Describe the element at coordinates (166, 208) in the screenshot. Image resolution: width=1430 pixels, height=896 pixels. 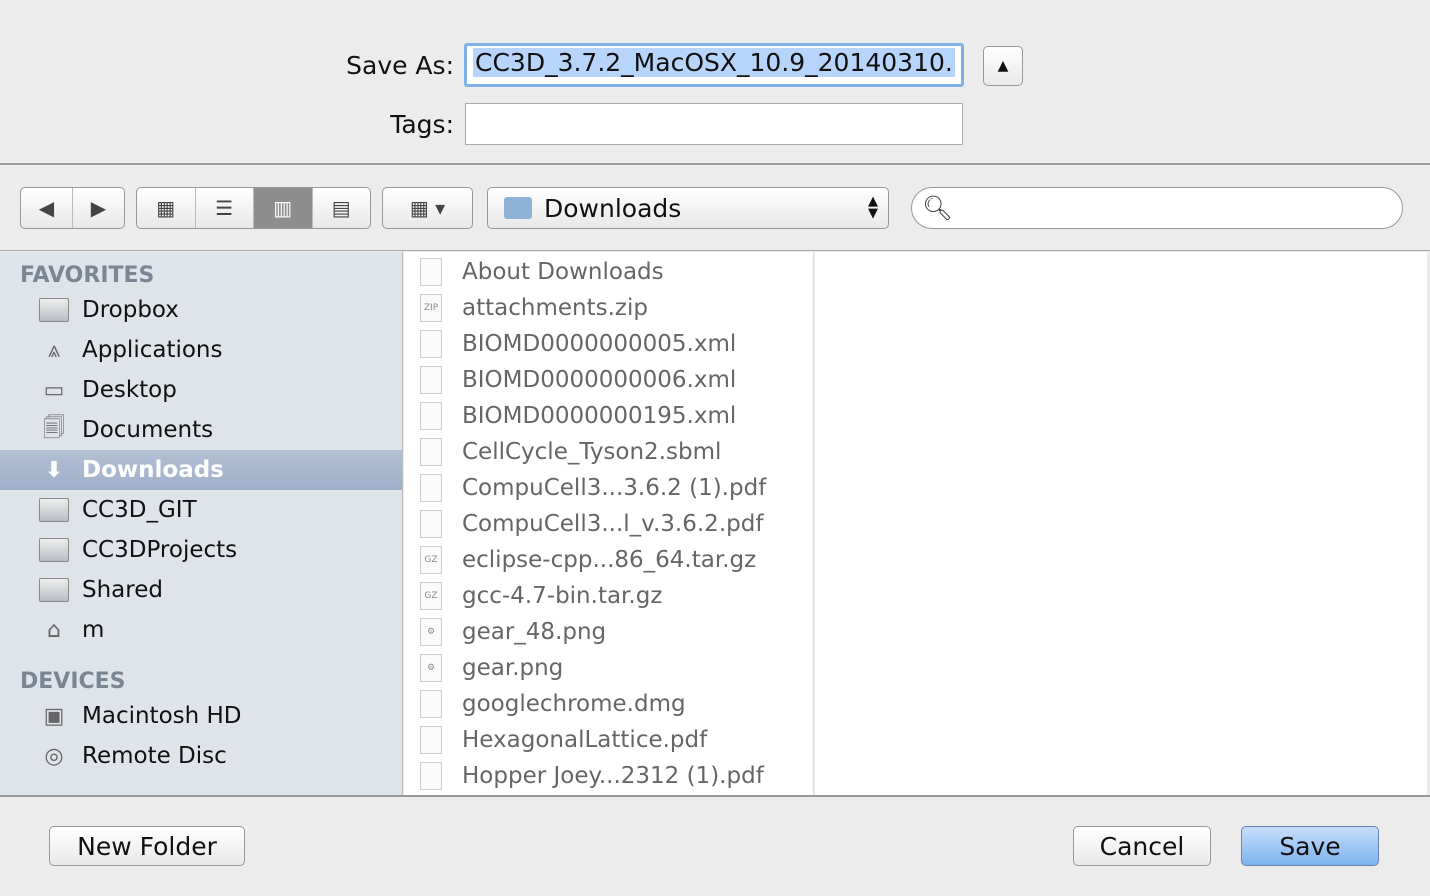
I see `icon-view-button: ▦` at that location.